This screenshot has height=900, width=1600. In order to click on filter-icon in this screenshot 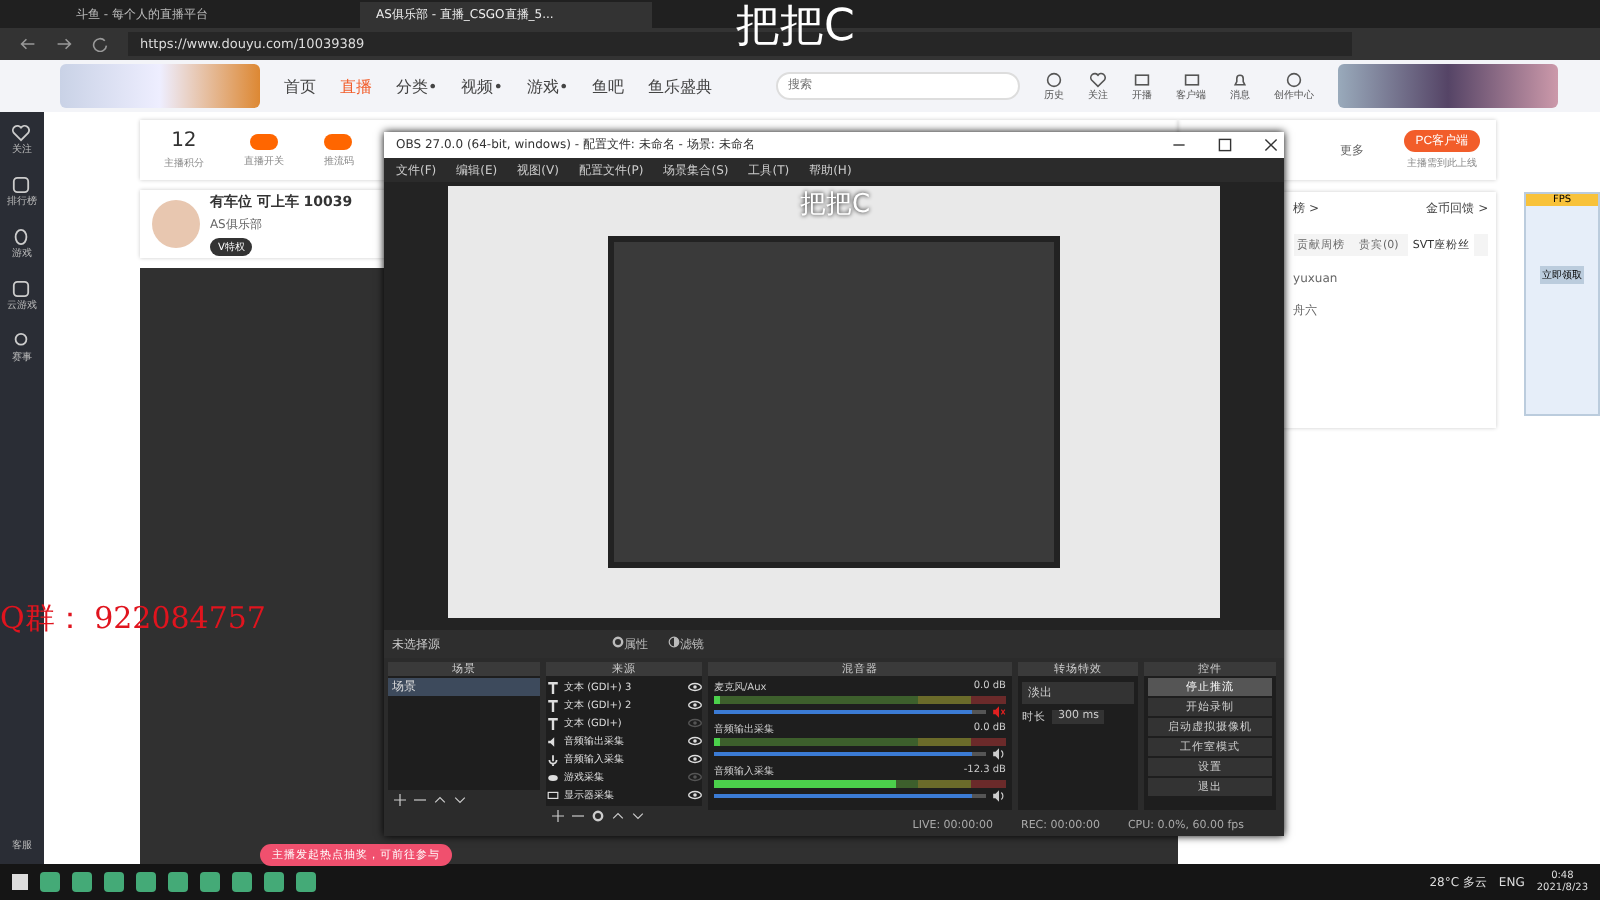, I will do `click(674, 641)`.